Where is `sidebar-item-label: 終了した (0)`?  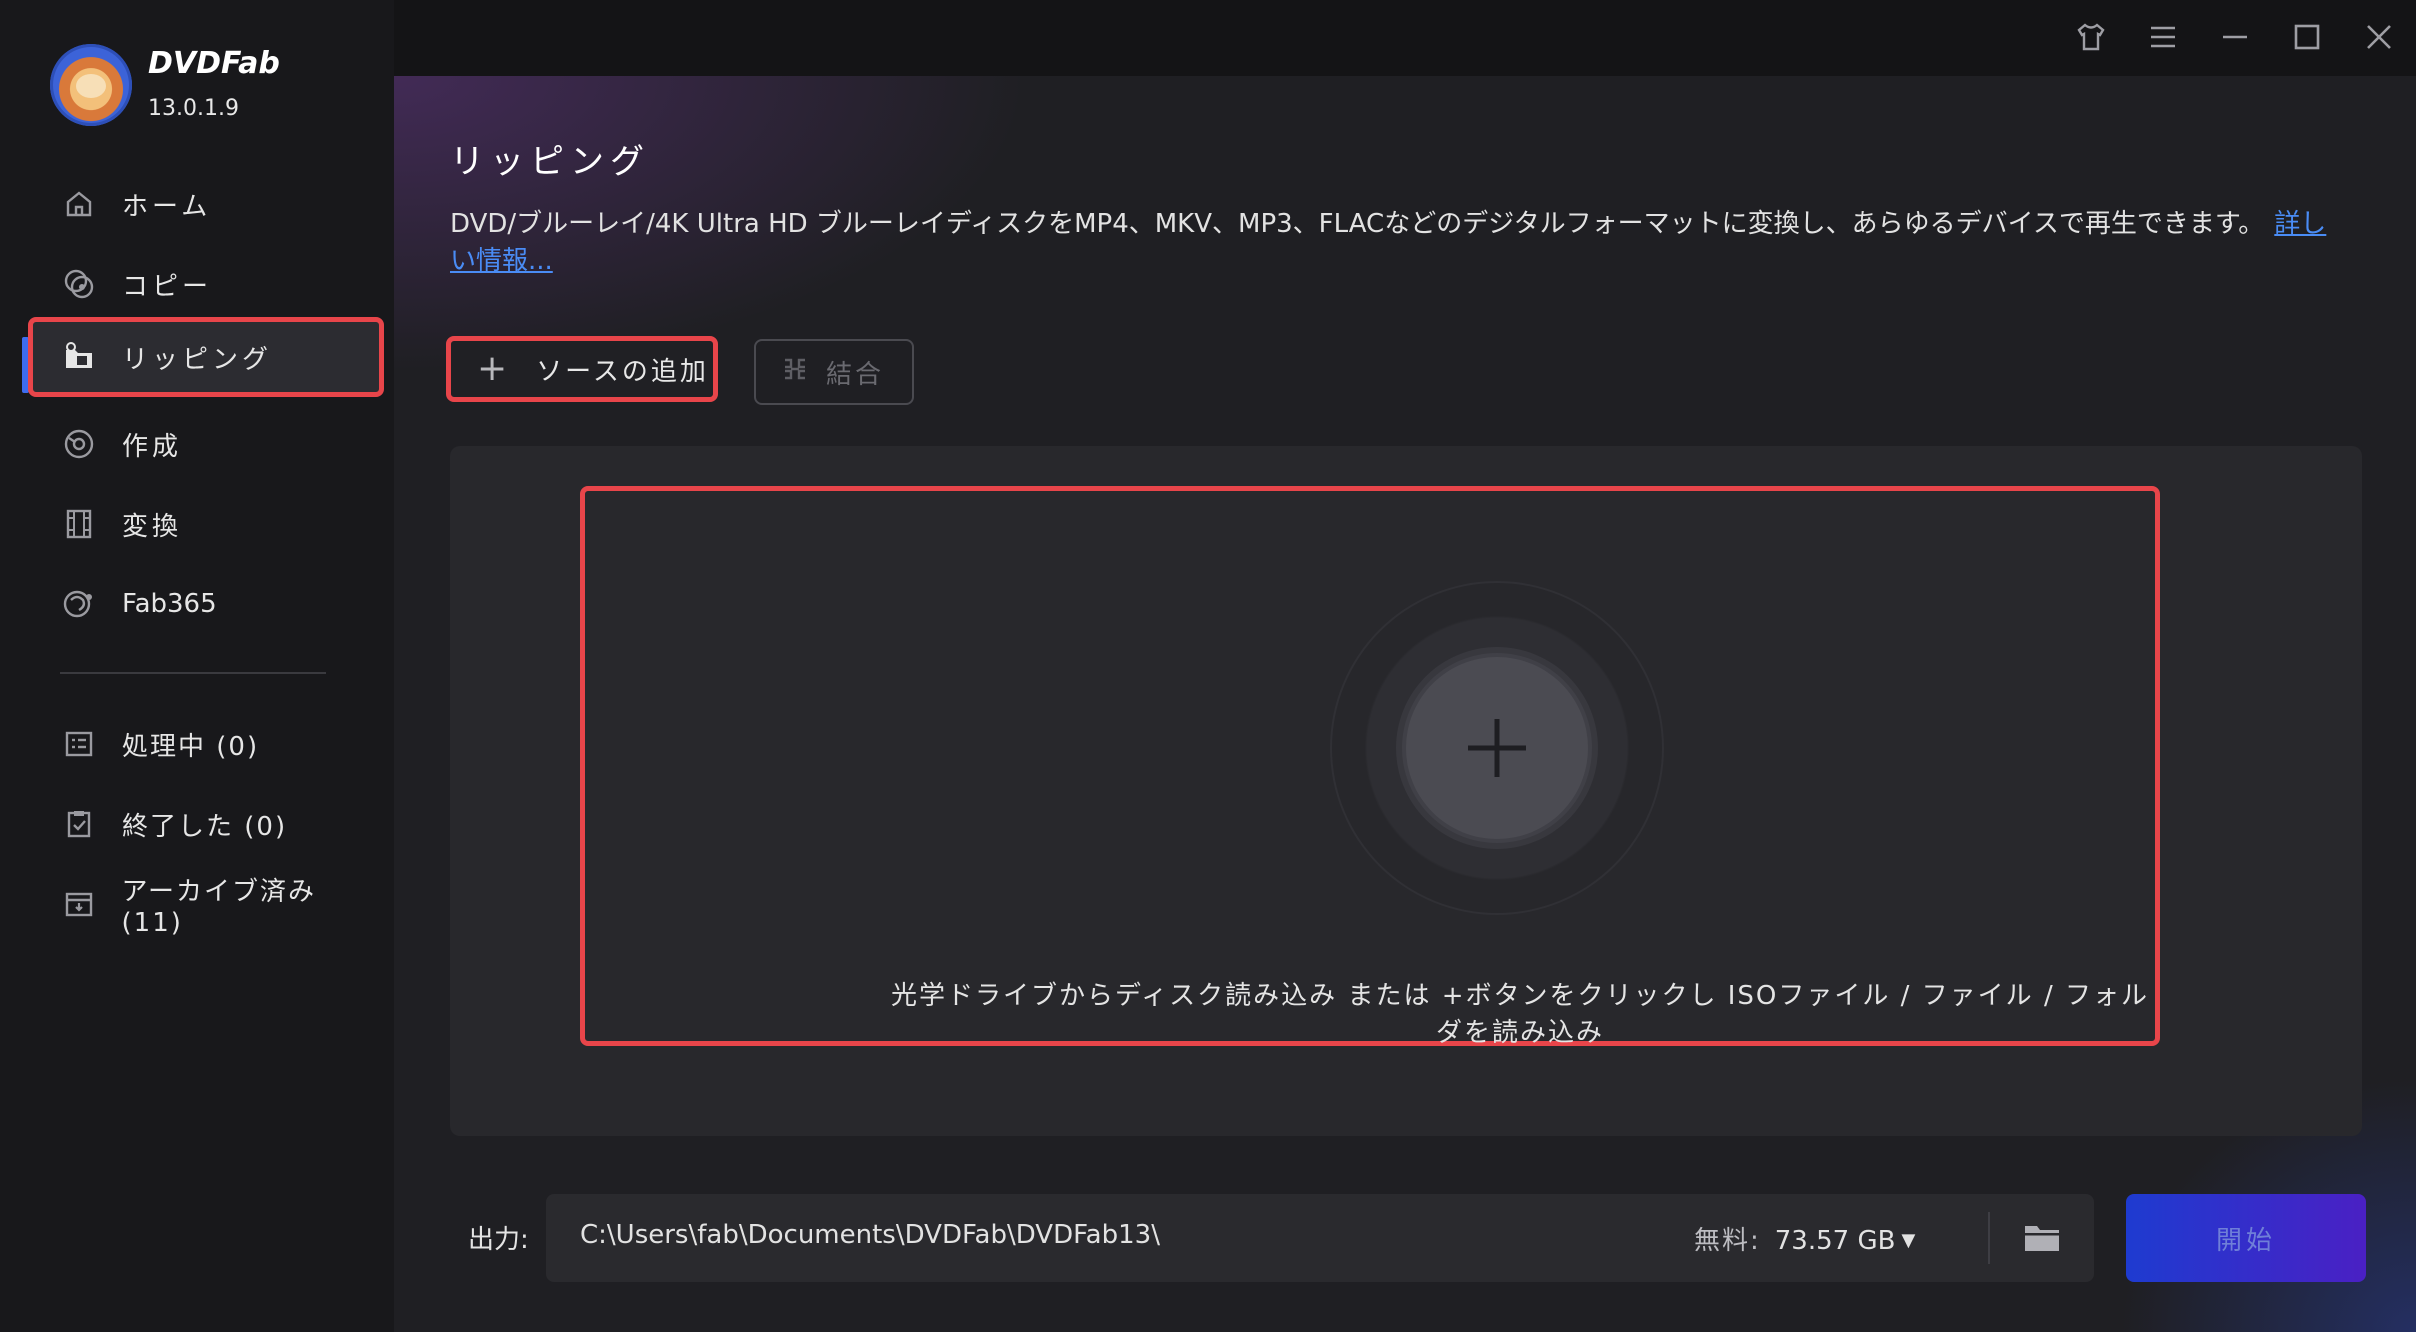 sidebar-item-label: 終了した (0) is located at coordinates (205, 826).